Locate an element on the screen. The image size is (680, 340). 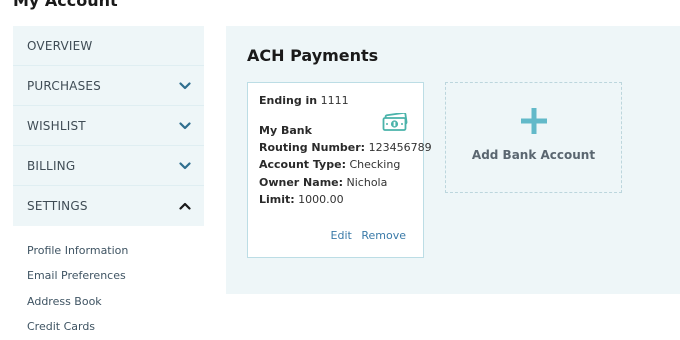
ending-value: 1111 is located at coordinates (334, 100).